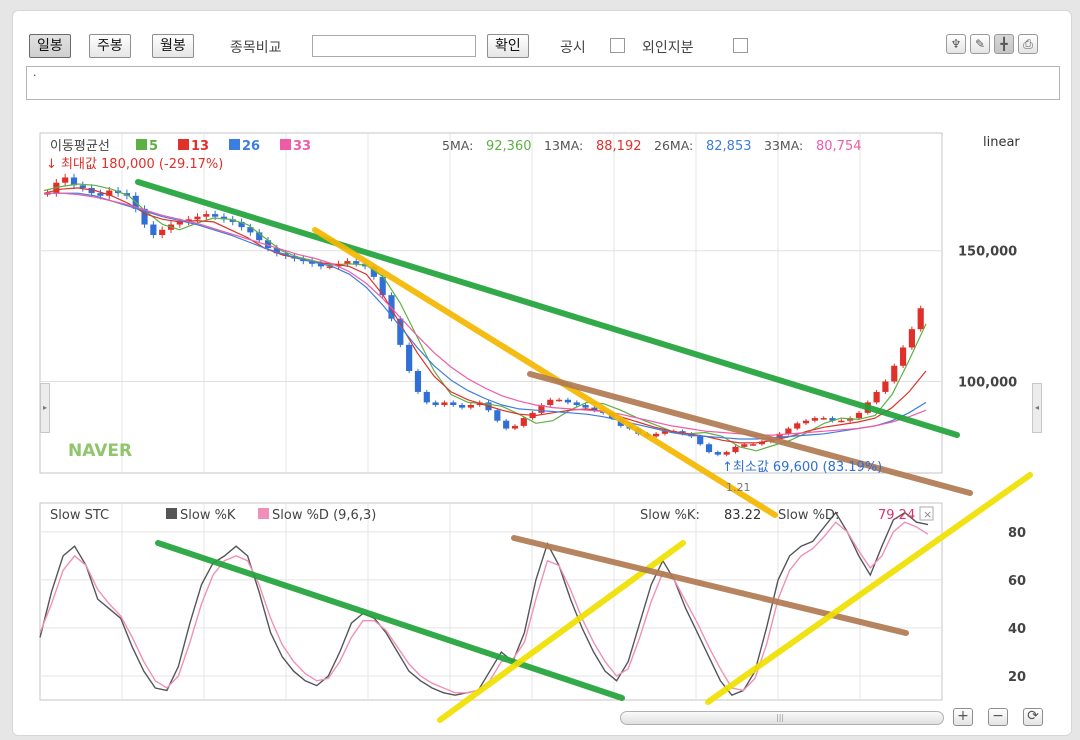  Describe the element at coordinates (457, 145) in the screenshot. I see `ma-readout-label: 5MA:` at that location.